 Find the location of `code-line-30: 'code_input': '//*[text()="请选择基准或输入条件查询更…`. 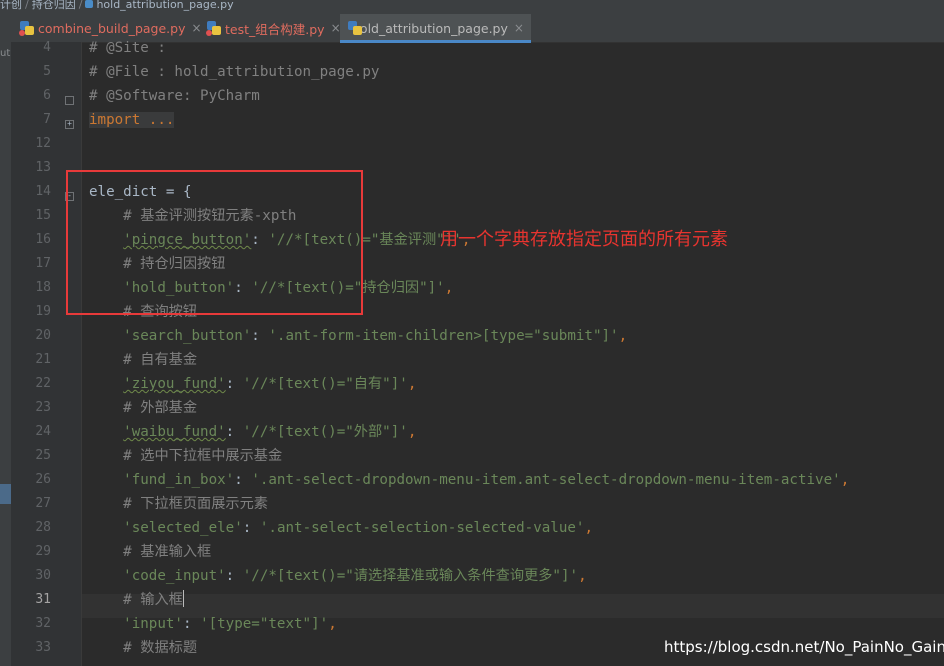

code-line-30: 'code_input': '//*[text()="请选择基准或输入条件查询更… is located at coordinates (355, 576).